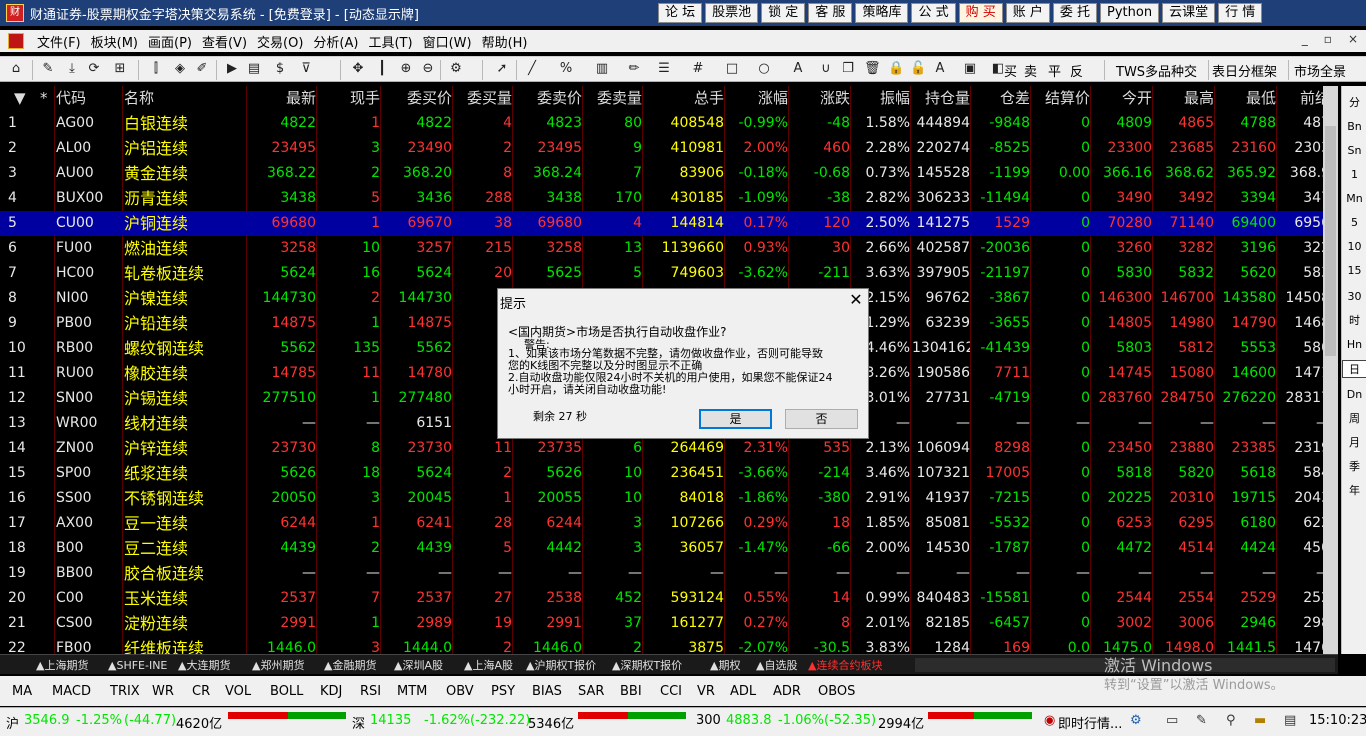  I want to click on sheet-tab-2: ▲大连期货, so click(204, 665).